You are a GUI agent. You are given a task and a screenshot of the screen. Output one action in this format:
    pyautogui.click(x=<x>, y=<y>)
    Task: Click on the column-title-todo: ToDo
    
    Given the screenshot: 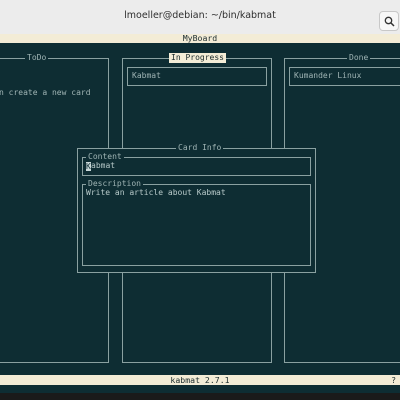 What is the action you would take?
    pyautogui.click(x=37, y=58)
    